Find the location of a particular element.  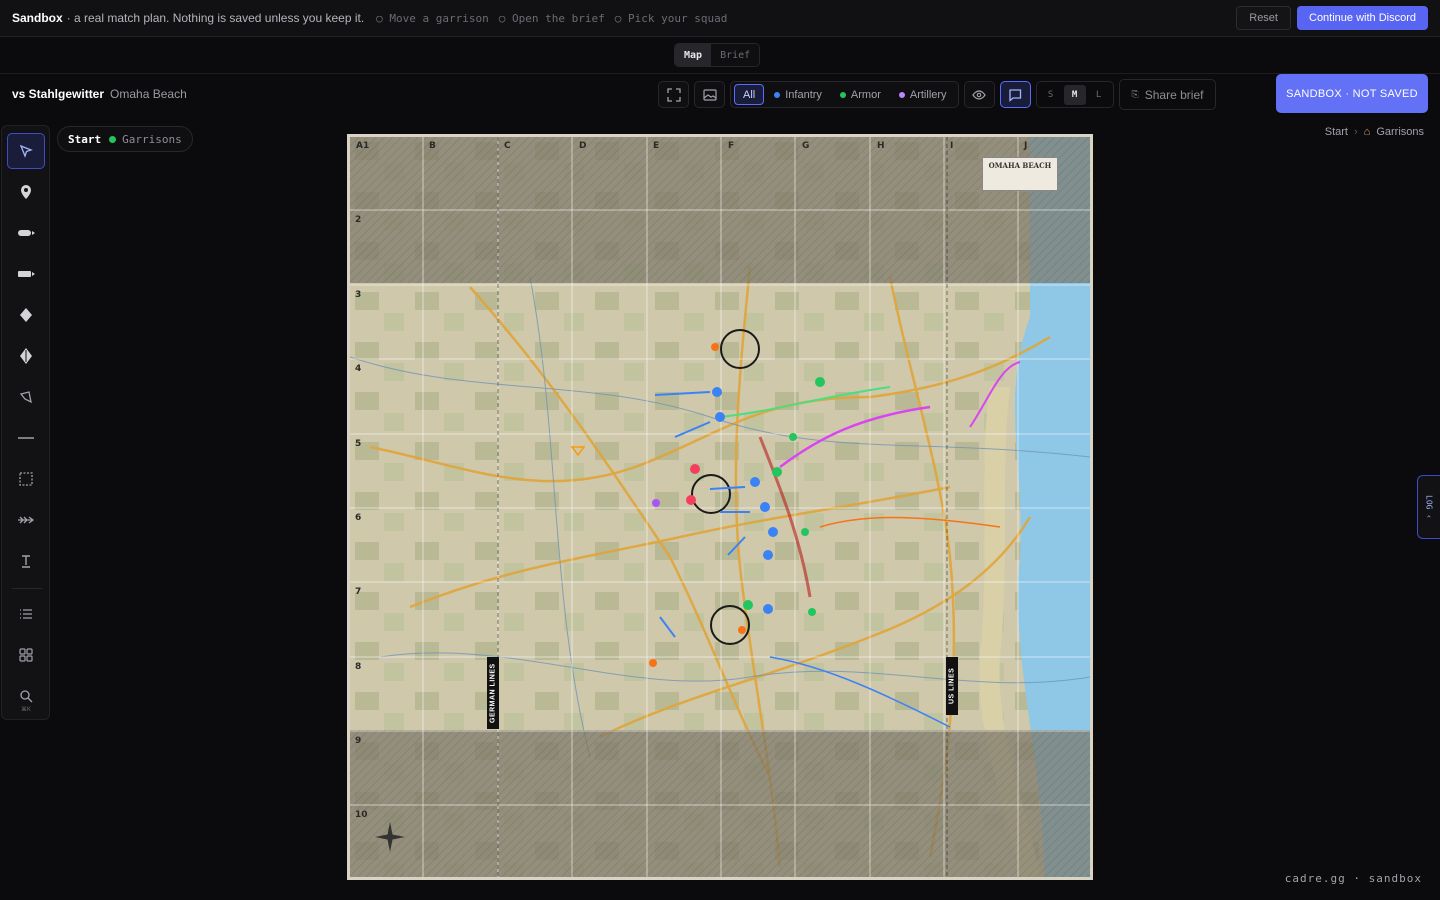

strongpoint-icon is located at coordinates (26, 356).